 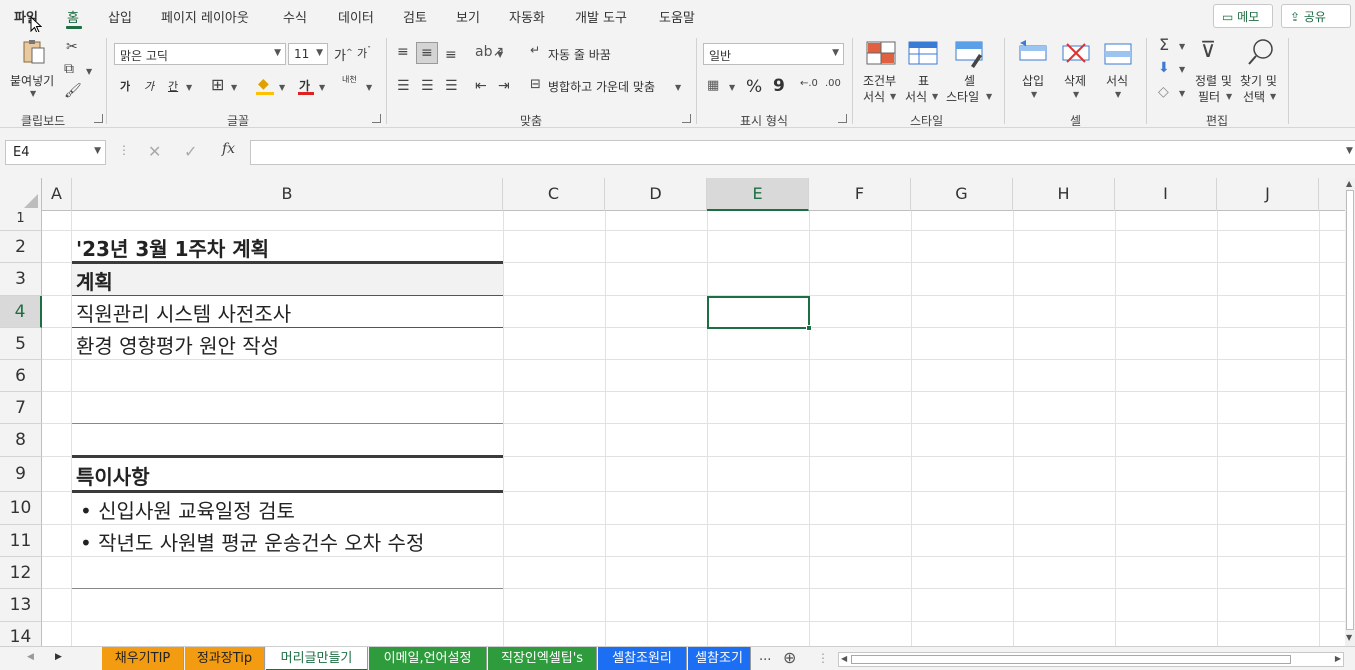 What do you see at coordinates (758, 312) in the screenshot?
I see `active-cell-e4` at bounding box center [758, 312].